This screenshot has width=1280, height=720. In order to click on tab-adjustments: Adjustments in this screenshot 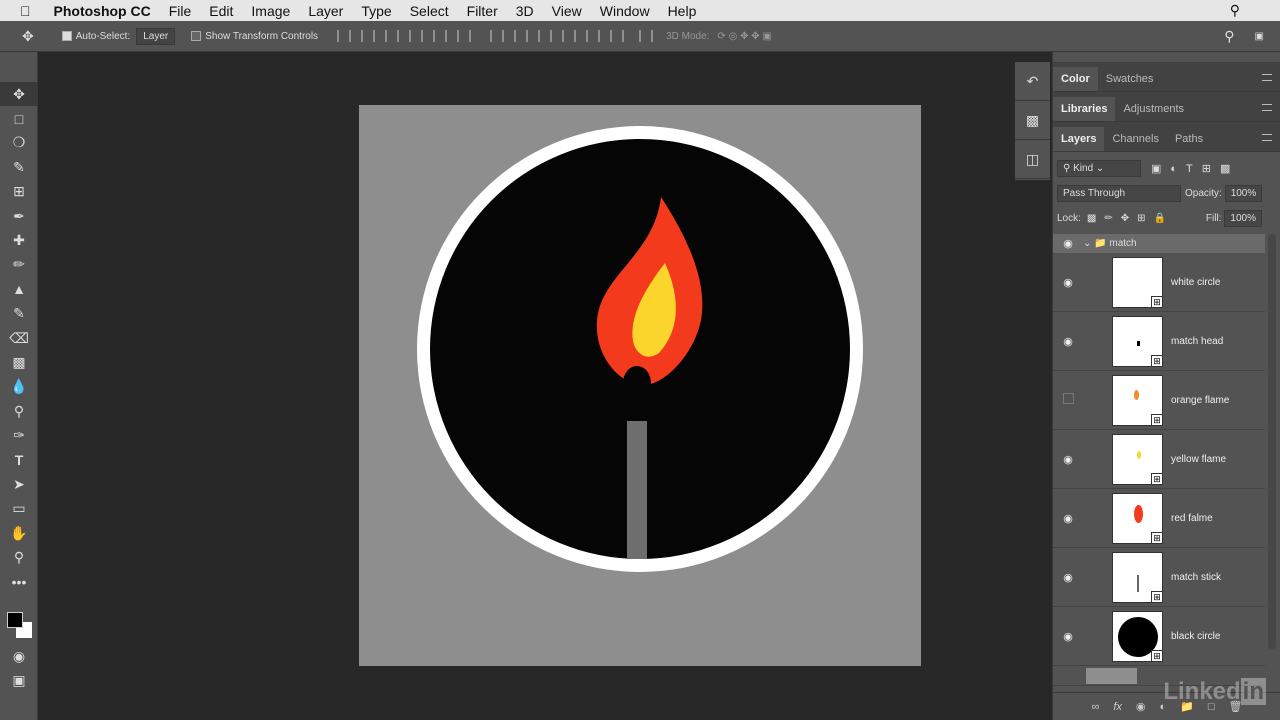, I will do `click(1153, 109)`.